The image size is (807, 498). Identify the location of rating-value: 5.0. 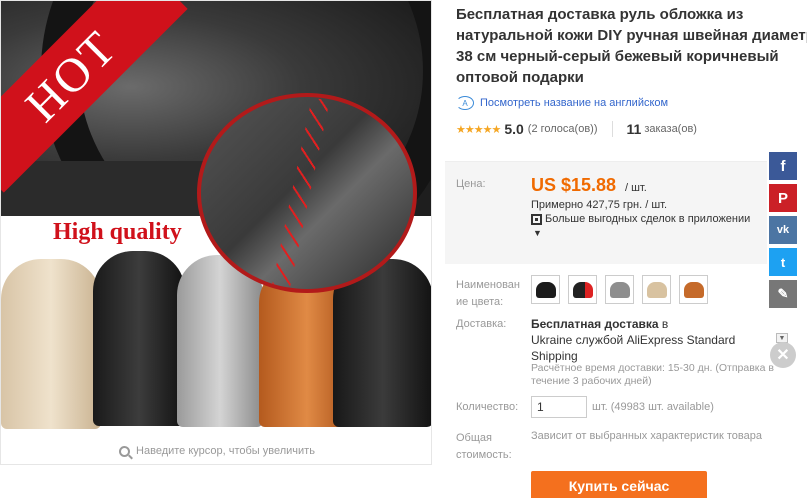
(514, 129).